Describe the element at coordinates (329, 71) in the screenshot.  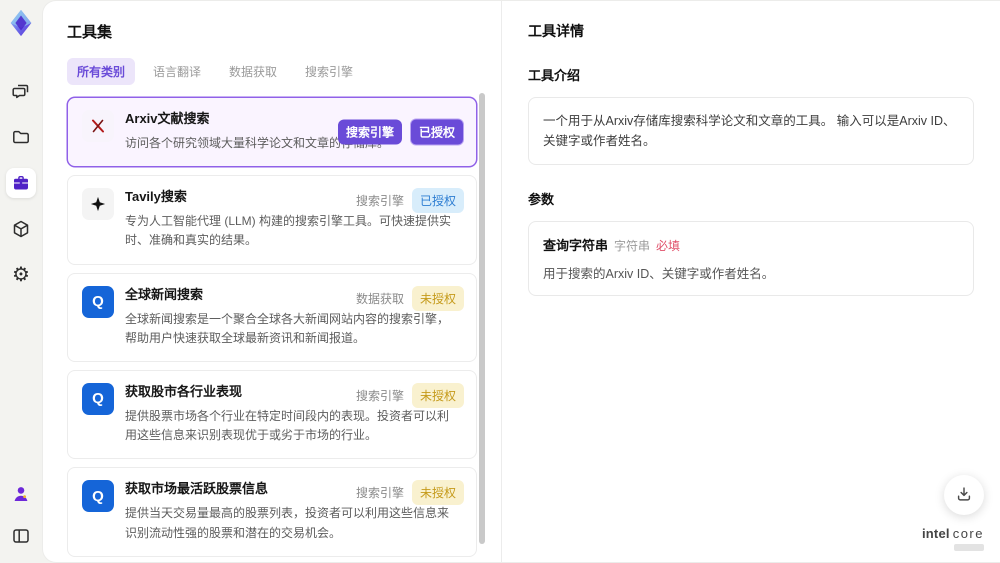
I see `tab-search: 搜索引擎` at that location.